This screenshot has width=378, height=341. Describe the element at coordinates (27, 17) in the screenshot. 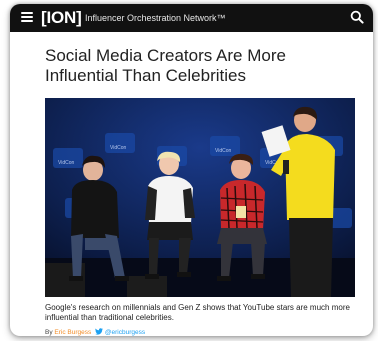

I see `hamburger-menu-icon` at that location.